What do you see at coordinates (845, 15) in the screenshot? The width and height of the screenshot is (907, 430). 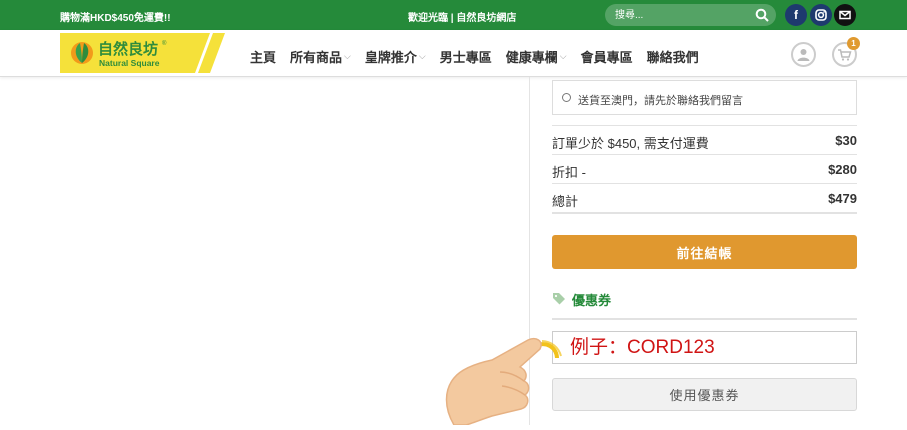 I see `email-icon` at bounding box center [845, 15].